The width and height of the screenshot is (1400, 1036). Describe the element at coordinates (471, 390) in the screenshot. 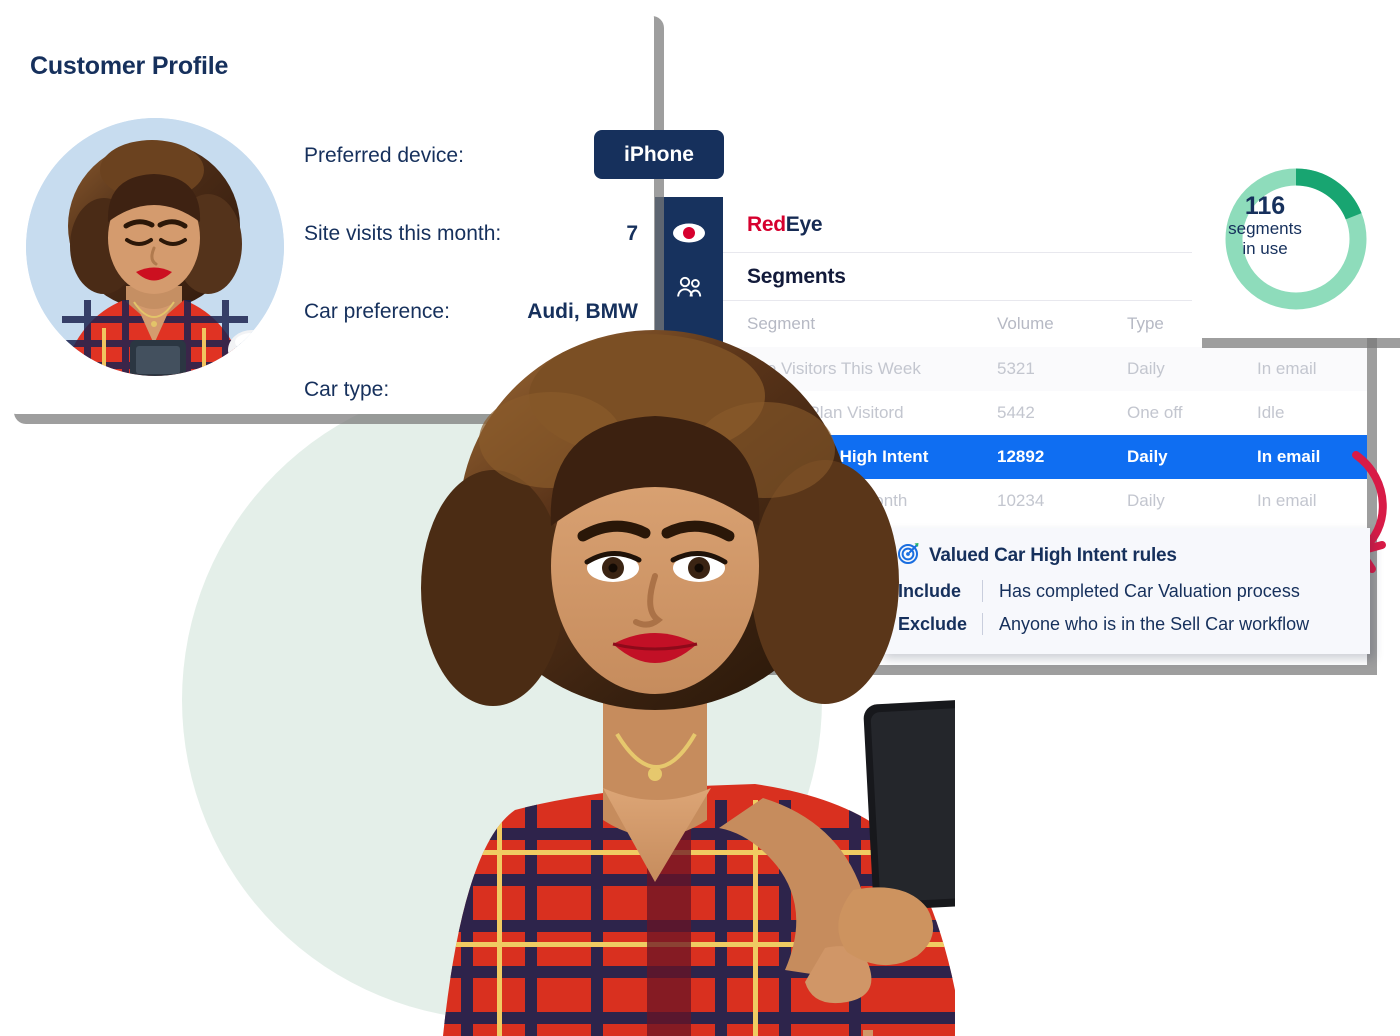

I see `profile-row-car-type: Car type: SUV, Hybrid` at that location.